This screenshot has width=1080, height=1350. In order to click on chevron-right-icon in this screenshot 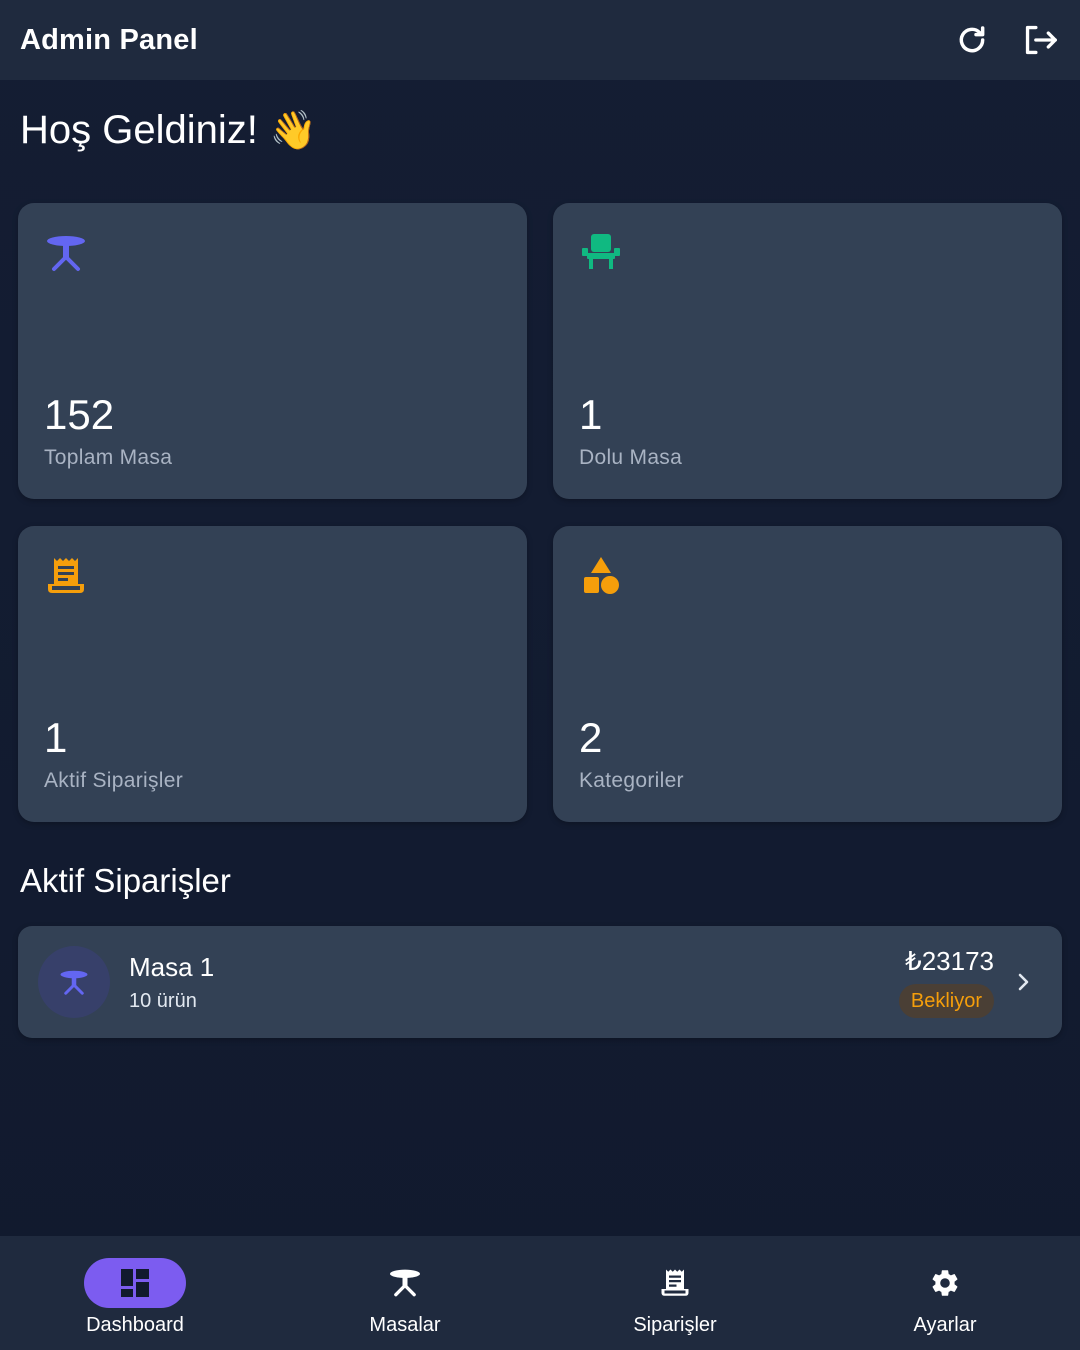, I will do `click(1023, 982)`.